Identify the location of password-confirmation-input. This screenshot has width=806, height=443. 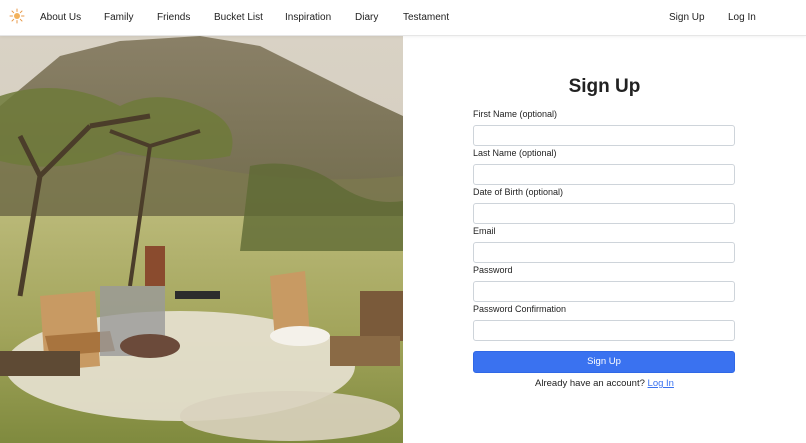
(604, 330).